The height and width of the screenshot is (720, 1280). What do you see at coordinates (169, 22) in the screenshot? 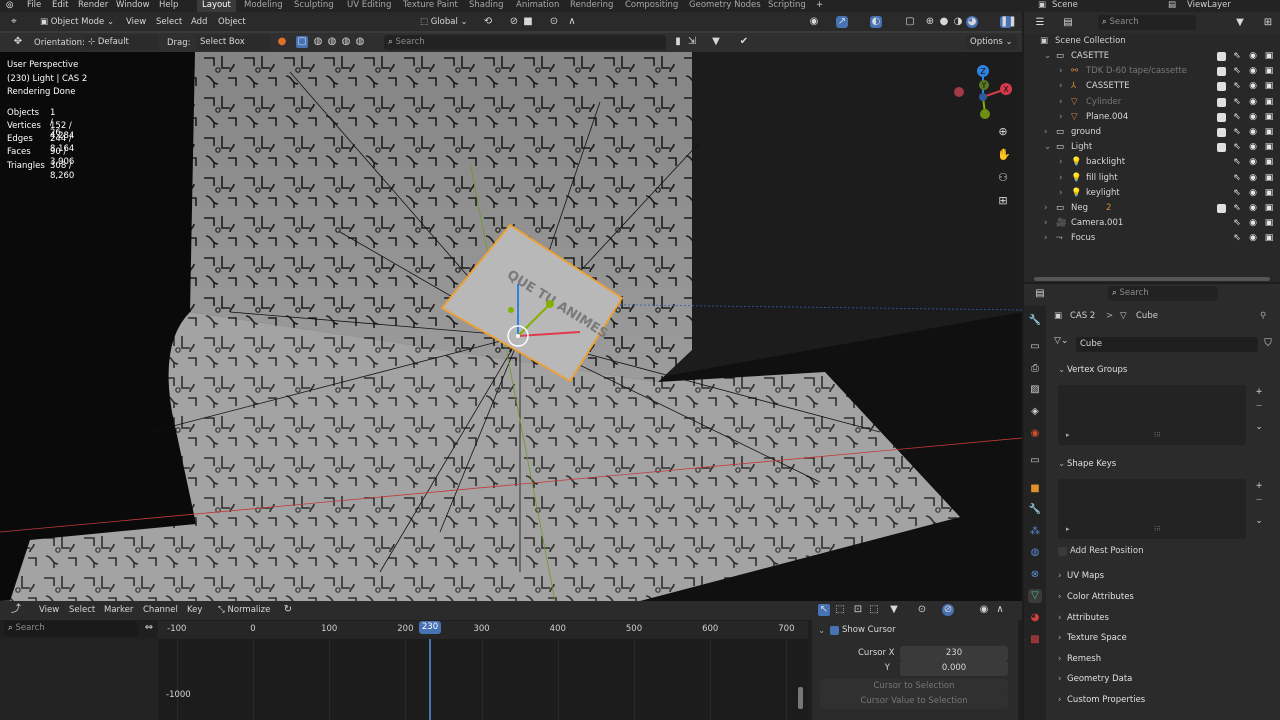
I see `viewport-menu-select: Select` at bounding box center [169, 22].